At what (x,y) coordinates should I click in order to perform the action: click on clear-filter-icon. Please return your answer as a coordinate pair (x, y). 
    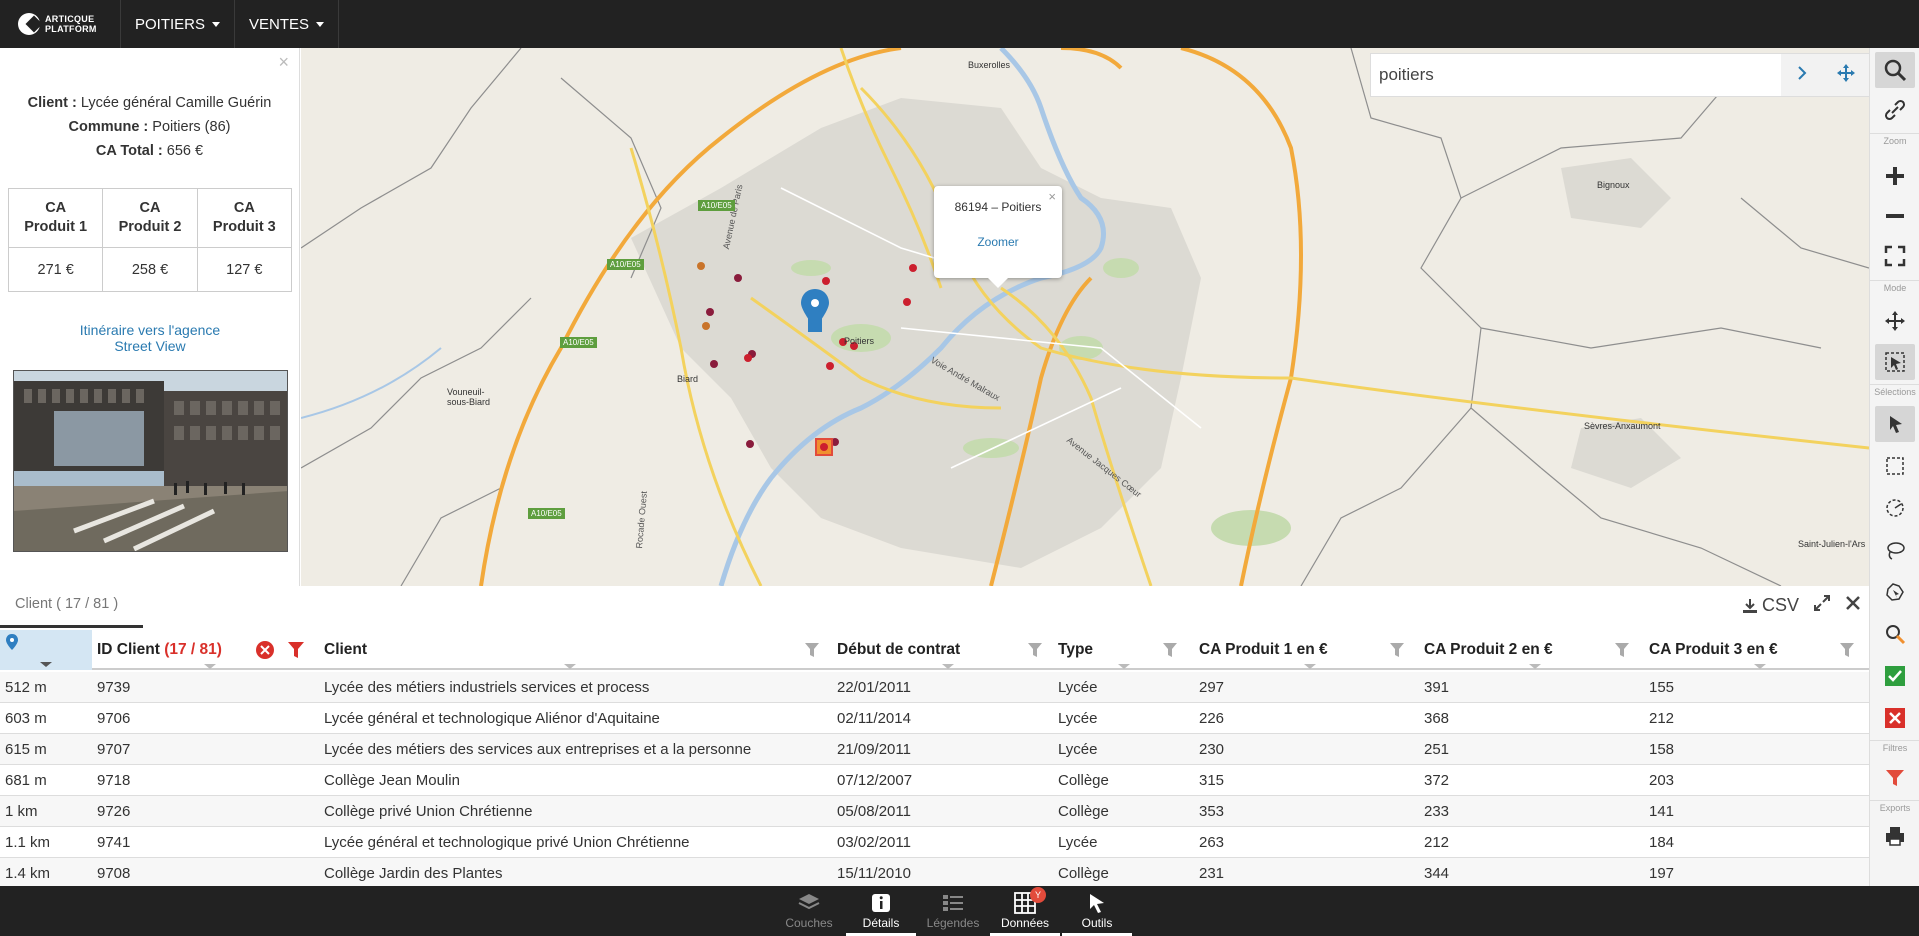
    Looking at the image, I should click on (265, 650).